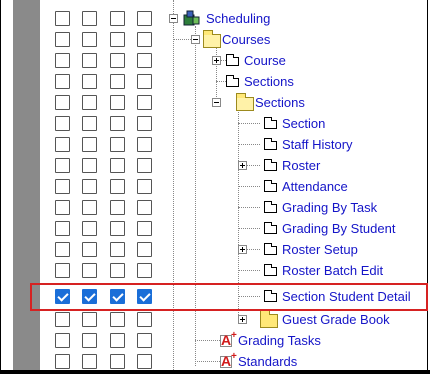  What do you see at coordinates (215, 186) in the screenshot?
I see `tree-row-attendance: Attendance` at bounding box center [215, 186].